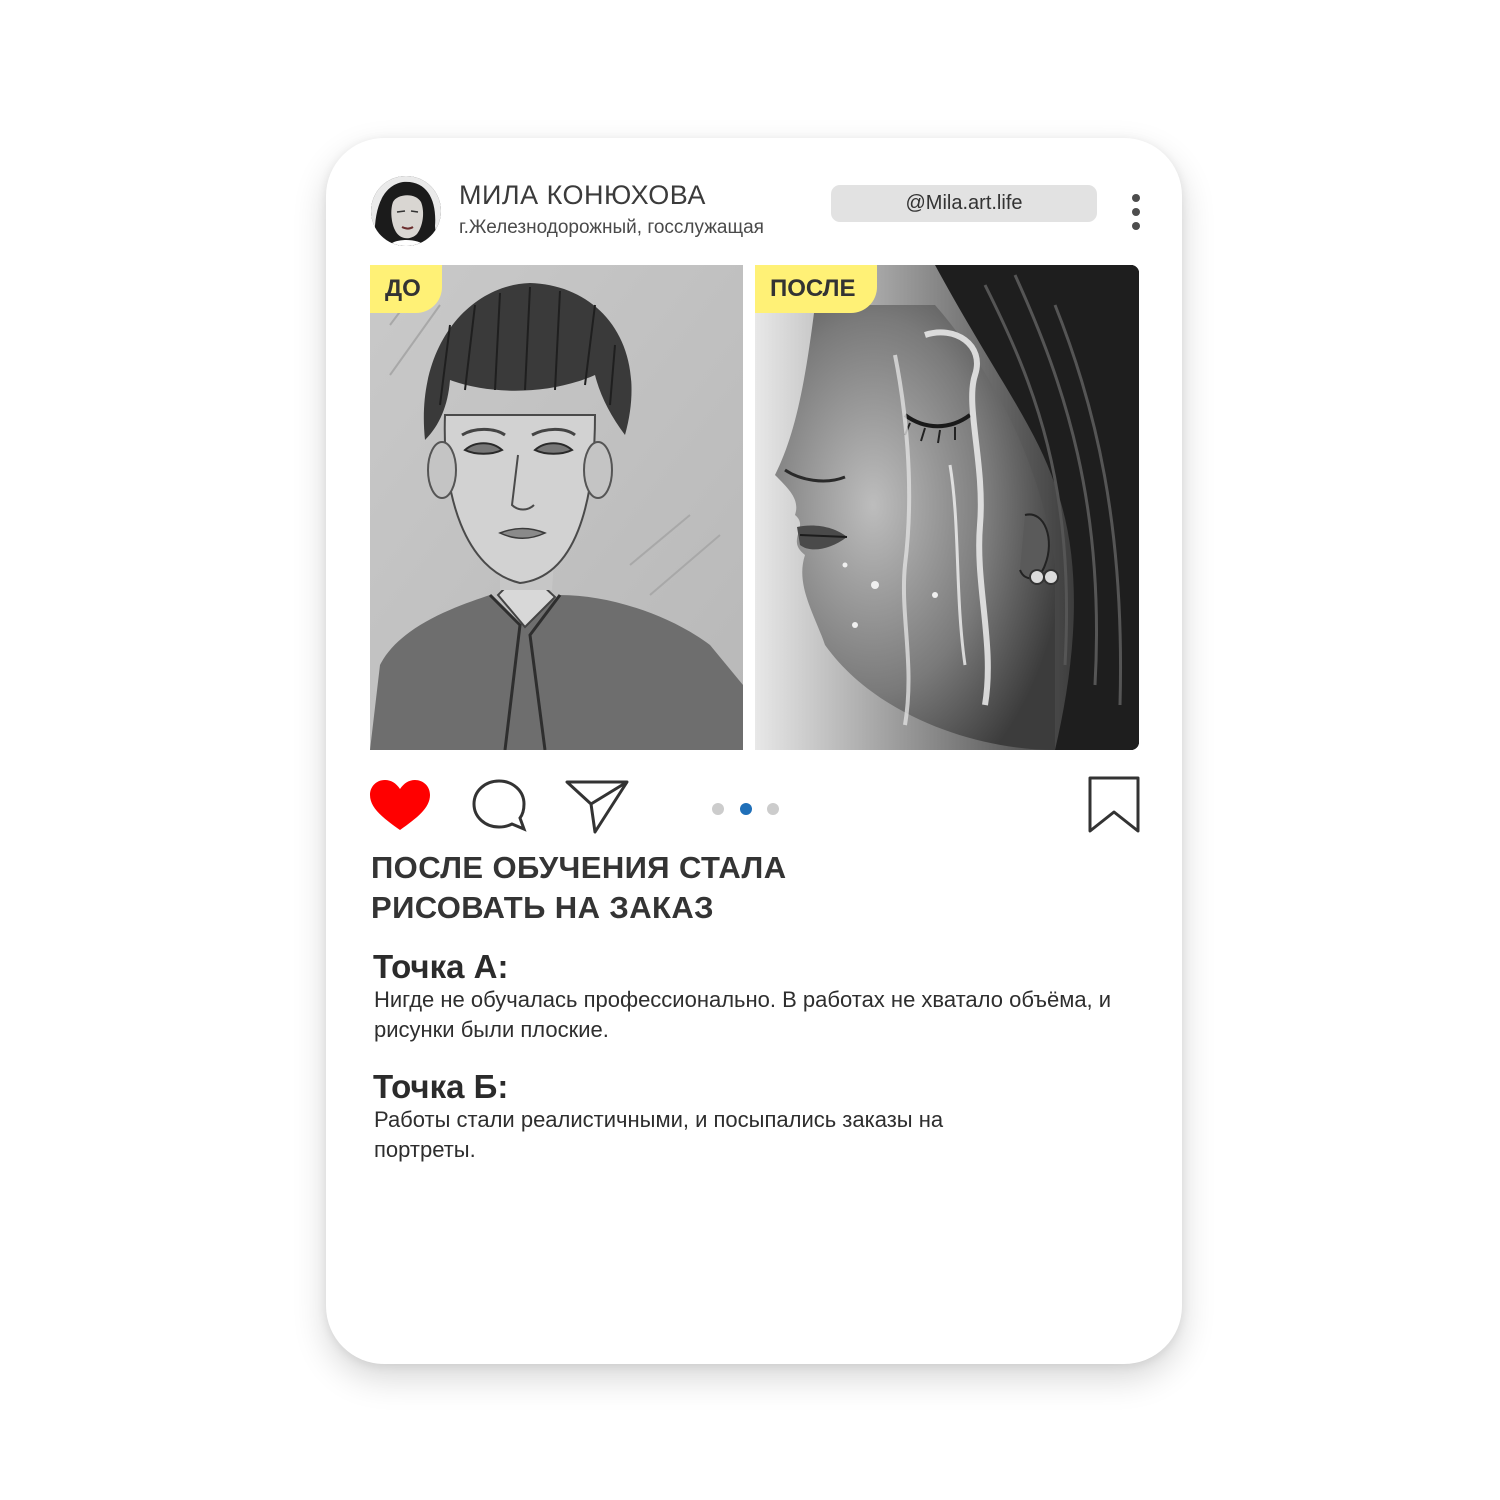 This screenshot has width=1500, height=1500. I want to click on bookmark-icon, so click(1114, 805).